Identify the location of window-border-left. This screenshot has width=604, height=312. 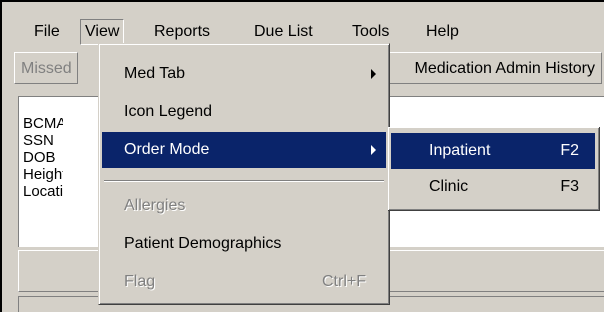
(1, 156).